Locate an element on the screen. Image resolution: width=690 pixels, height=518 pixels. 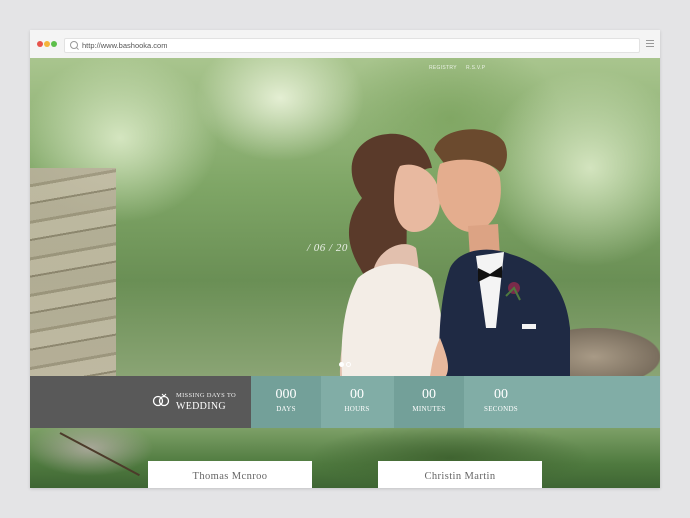
bride-face is located at coordinates (417, 198).